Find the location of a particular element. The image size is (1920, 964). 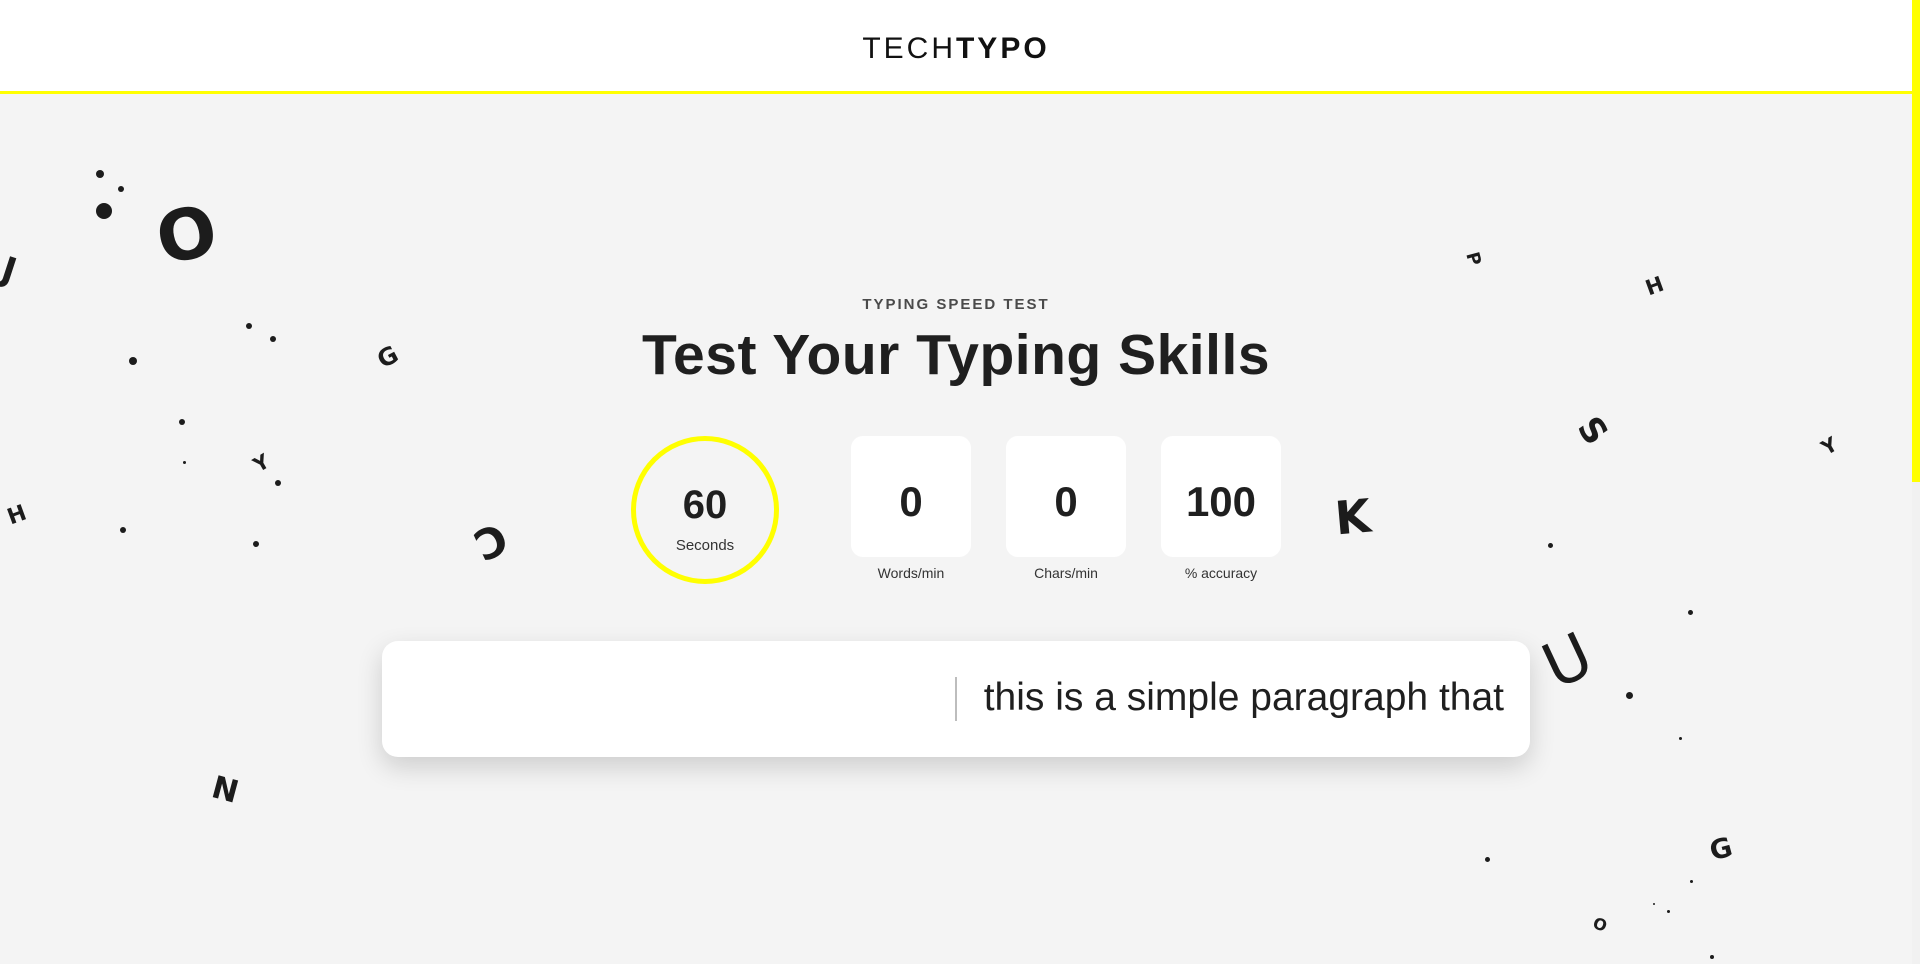

words-per-minute-stat: 0 is located at coordinates (911, 496).